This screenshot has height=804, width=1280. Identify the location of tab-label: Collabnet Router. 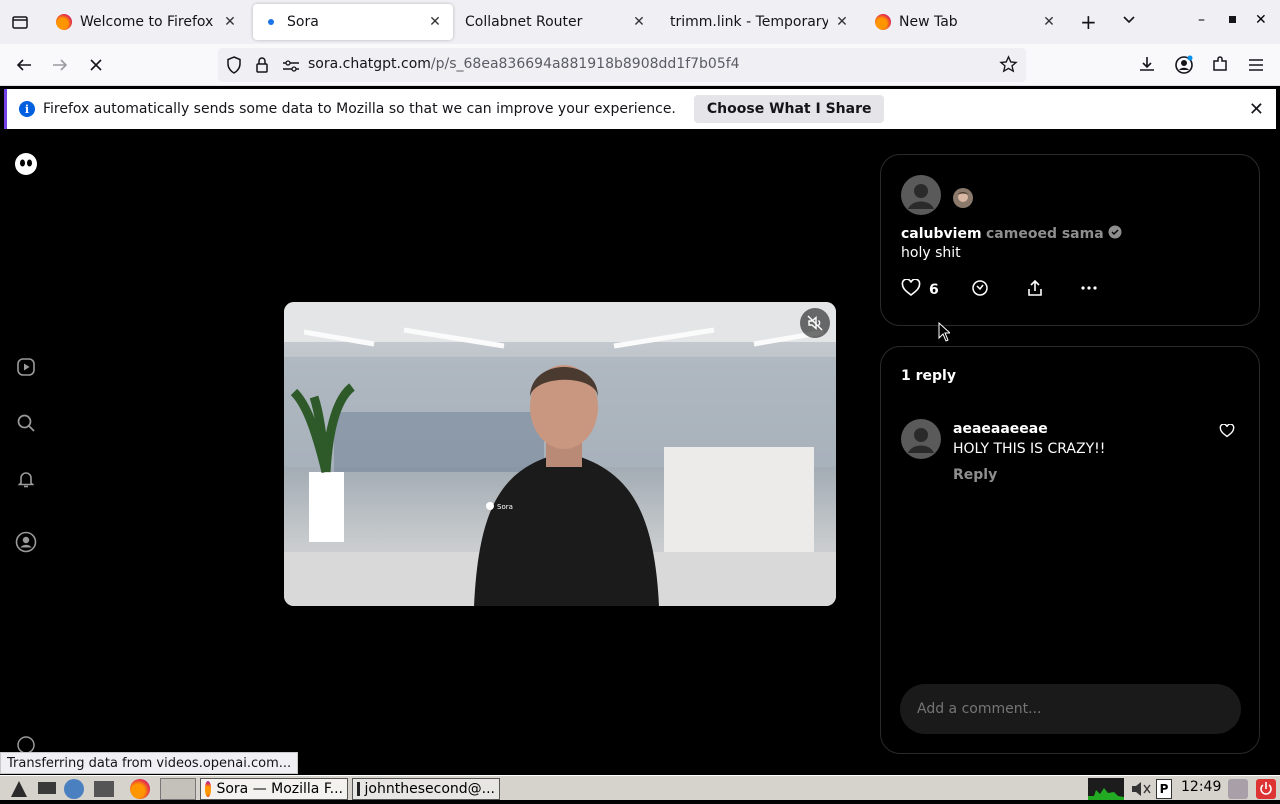
(524, 22).